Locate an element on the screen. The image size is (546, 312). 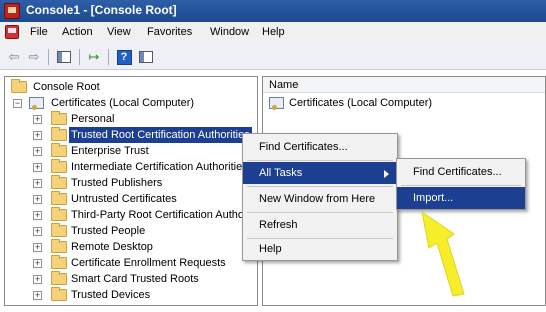
forward-arrow-icon: ⇨ is located at coordinates (34, 57).